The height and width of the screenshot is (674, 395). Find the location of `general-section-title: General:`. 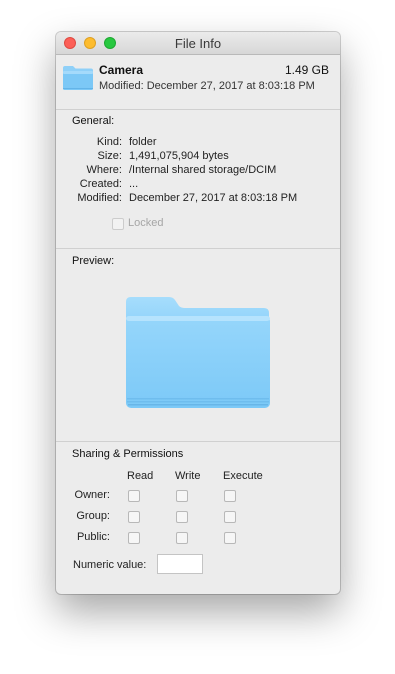

general-section-title: General: is located at coordinates (93, 121).